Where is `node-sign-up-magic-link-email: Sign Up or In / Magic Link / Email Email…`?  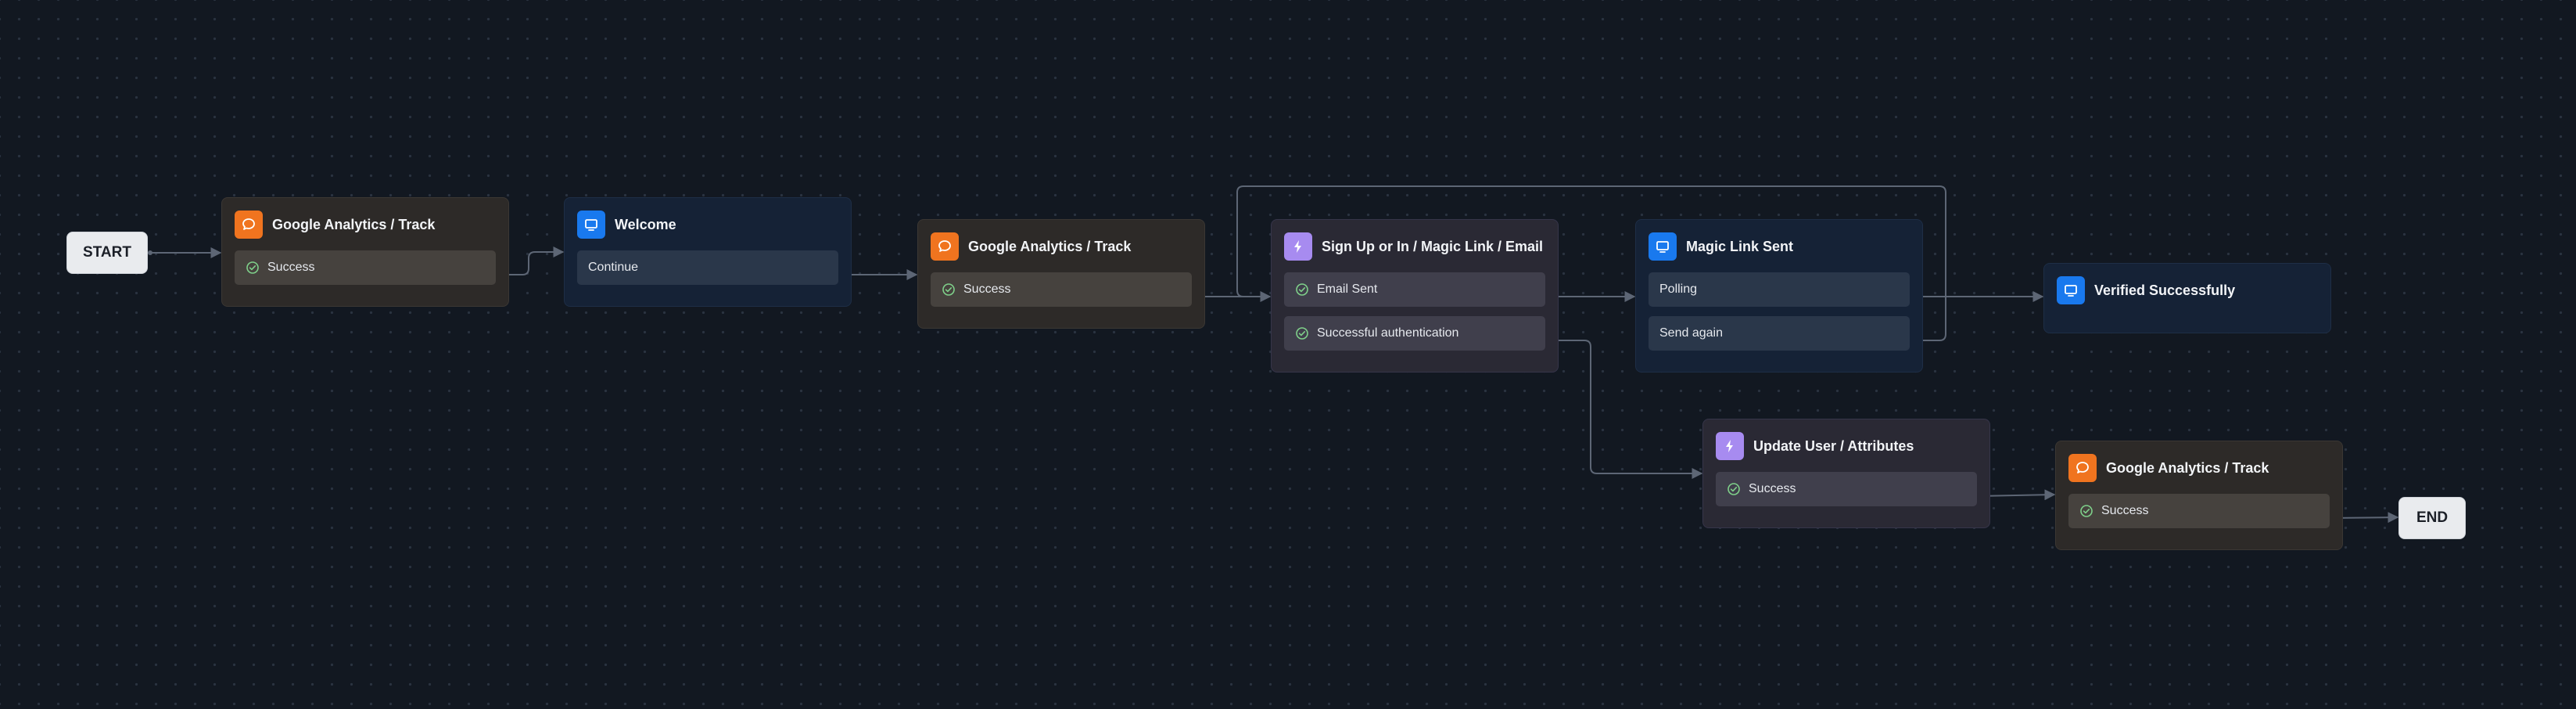 node-sign-up-magic-link-email: Sign Up or In / Magic Link / Email Email… is located at coordinates (1415, 295).